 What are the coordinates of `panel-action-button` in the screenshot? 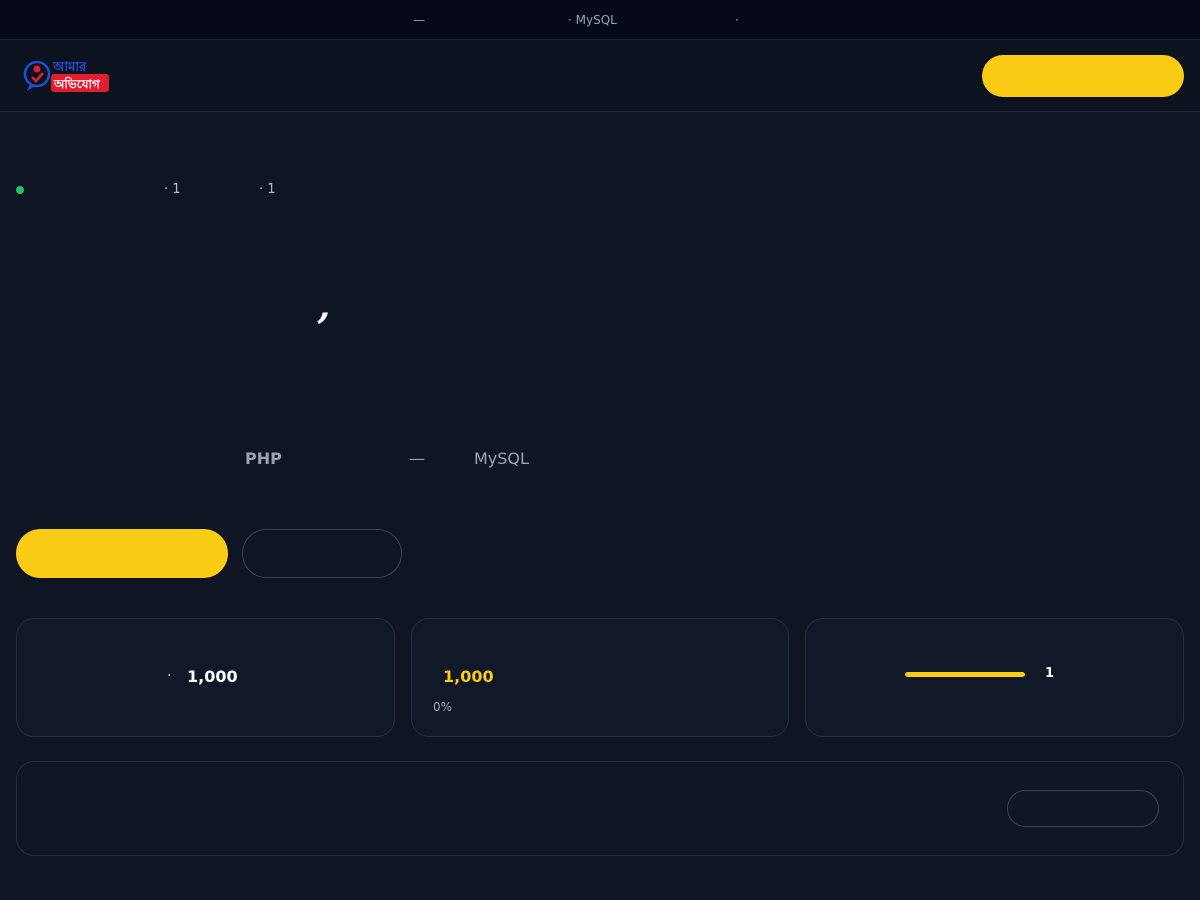 It's located at (1083, 808).